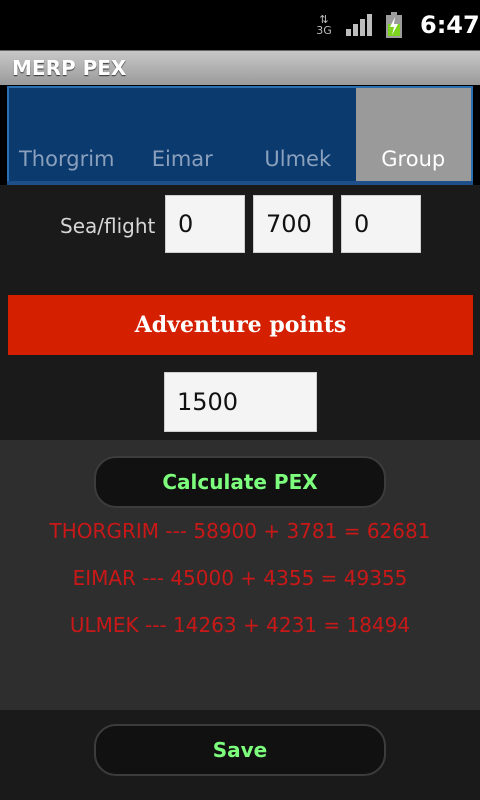  I want to click on save-button: Save, so click(240, 750).